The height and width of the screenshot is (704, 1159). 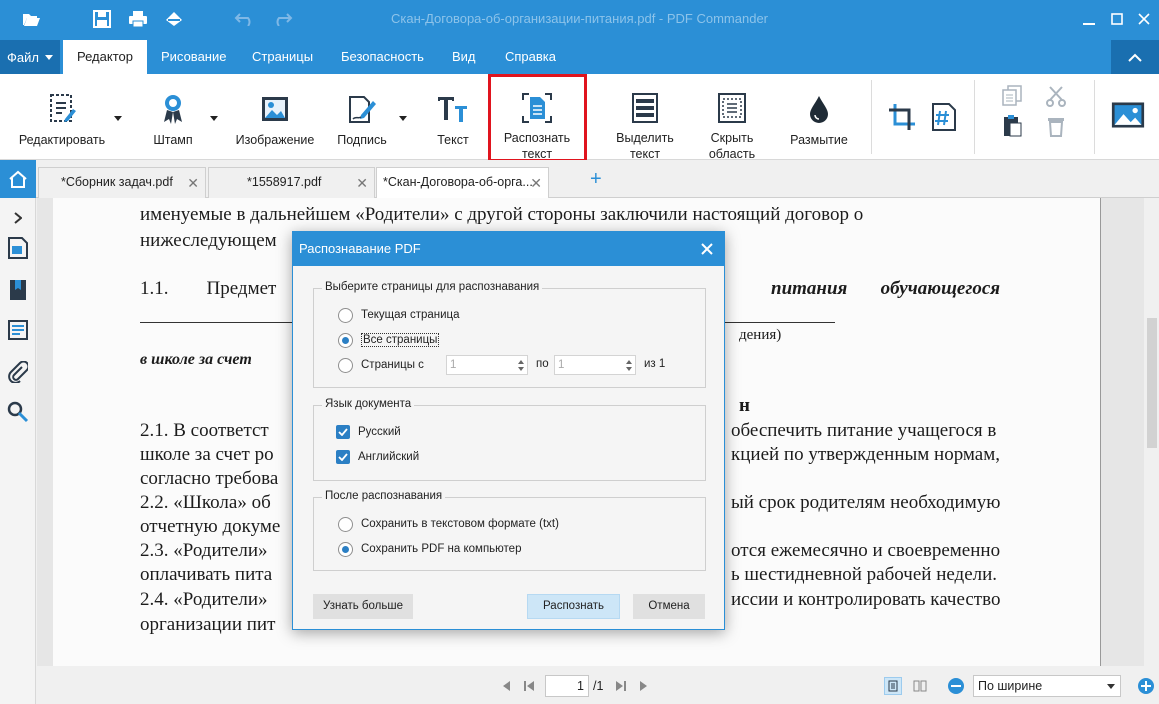 What do you see at coordinates (644, 686) in the screenshot?
I see `next-page-icon` at bounding box center [644, 686].